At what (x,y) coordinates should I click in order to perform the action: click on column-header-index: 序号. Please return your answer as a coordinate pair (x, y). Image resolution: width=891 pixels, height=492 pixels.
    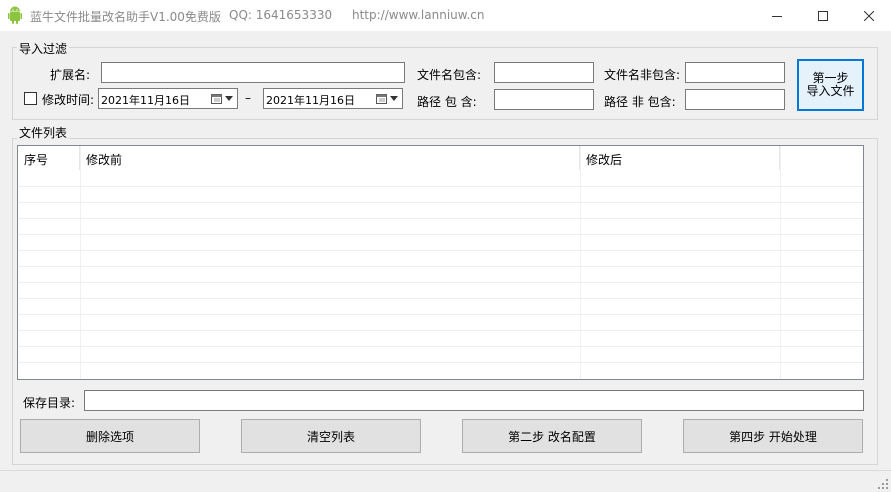
    Looking at the image, I should click on (49, 158).